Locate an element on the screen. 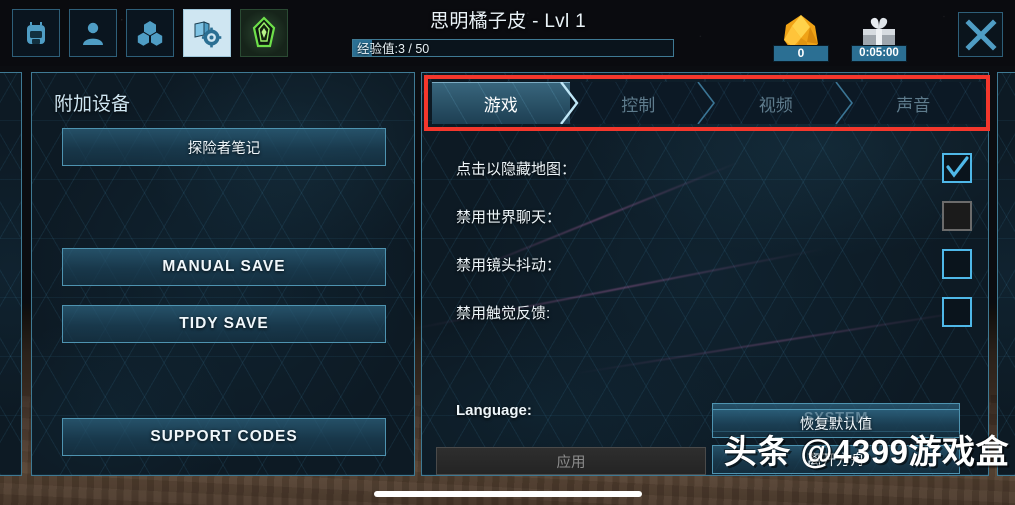 Image resolution: width=1015 pixels, height=505 pixels. left-panel-button-label: 探险者笔记 is located at coordinates (224, 148).